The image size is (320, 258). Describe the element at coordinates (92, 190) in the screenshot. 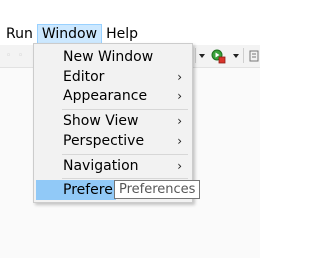

I see `menu-item-label: Preferen` at that location.